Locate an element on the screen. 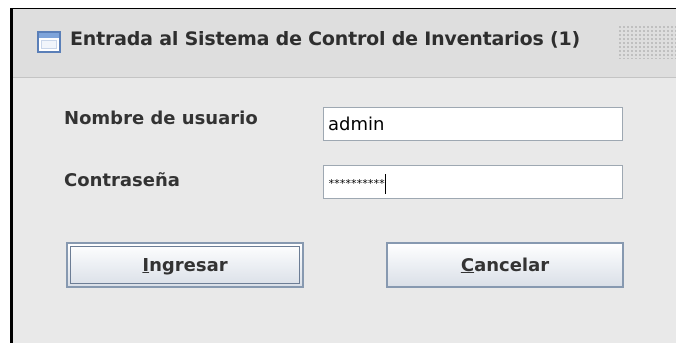 Image resolution: width=676 pixels, height=343 pixels. application-window-icon is located at coordinates (49, 42).